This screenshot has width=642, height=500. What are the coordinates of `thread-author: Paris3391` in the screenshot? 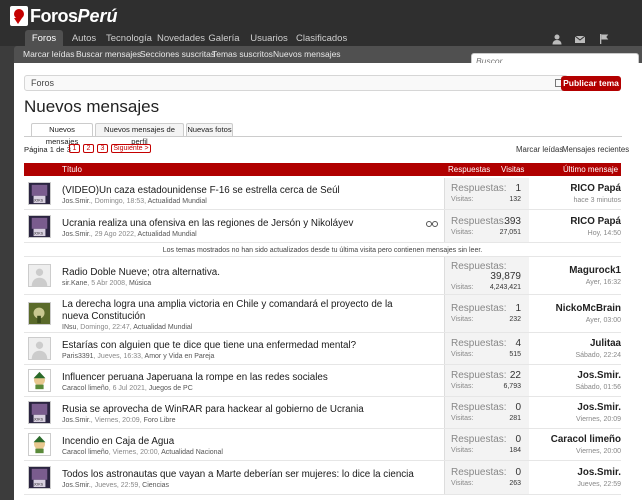 It's located at (78, 356).